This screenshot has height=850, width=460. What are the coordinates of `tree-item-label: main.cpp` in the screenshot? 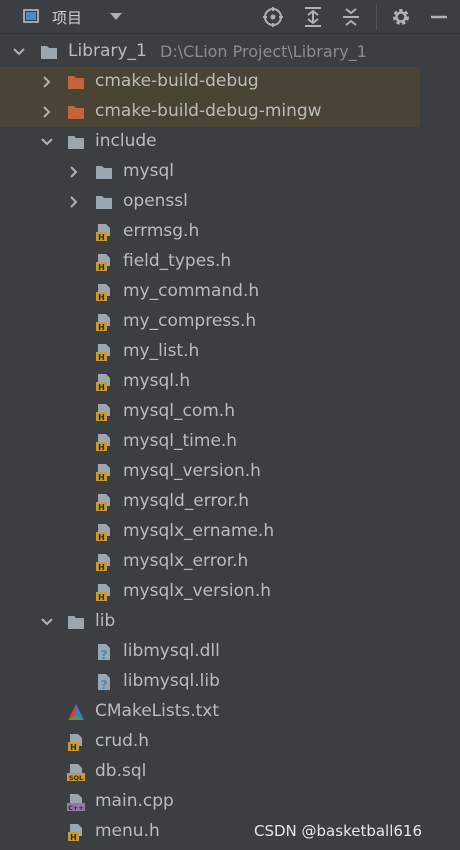 It's located at (134, 801).